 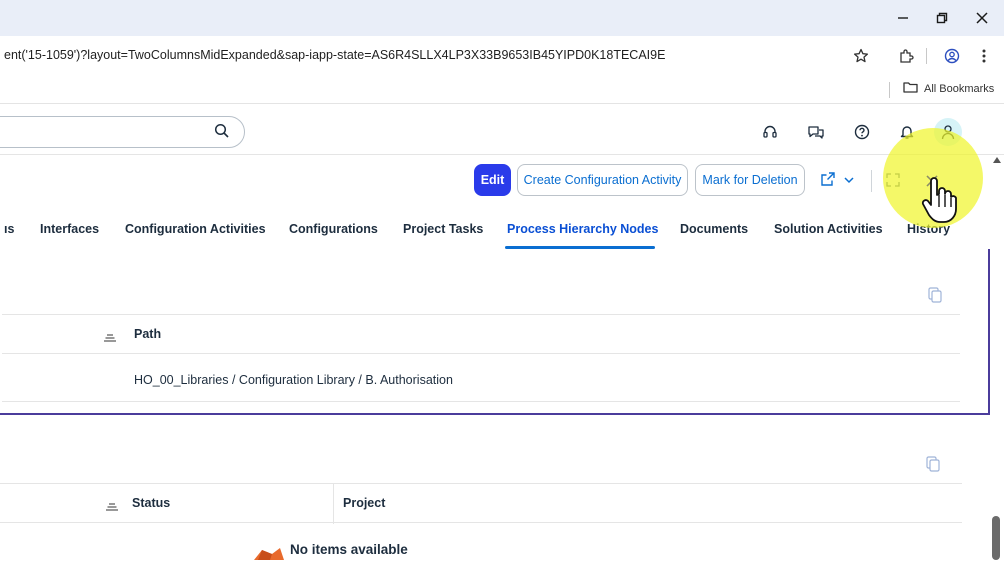 What do you see at coordinates (889, 90) in the screenshot?
I see `bookmarks-separator` at bounding box center [889, 90].